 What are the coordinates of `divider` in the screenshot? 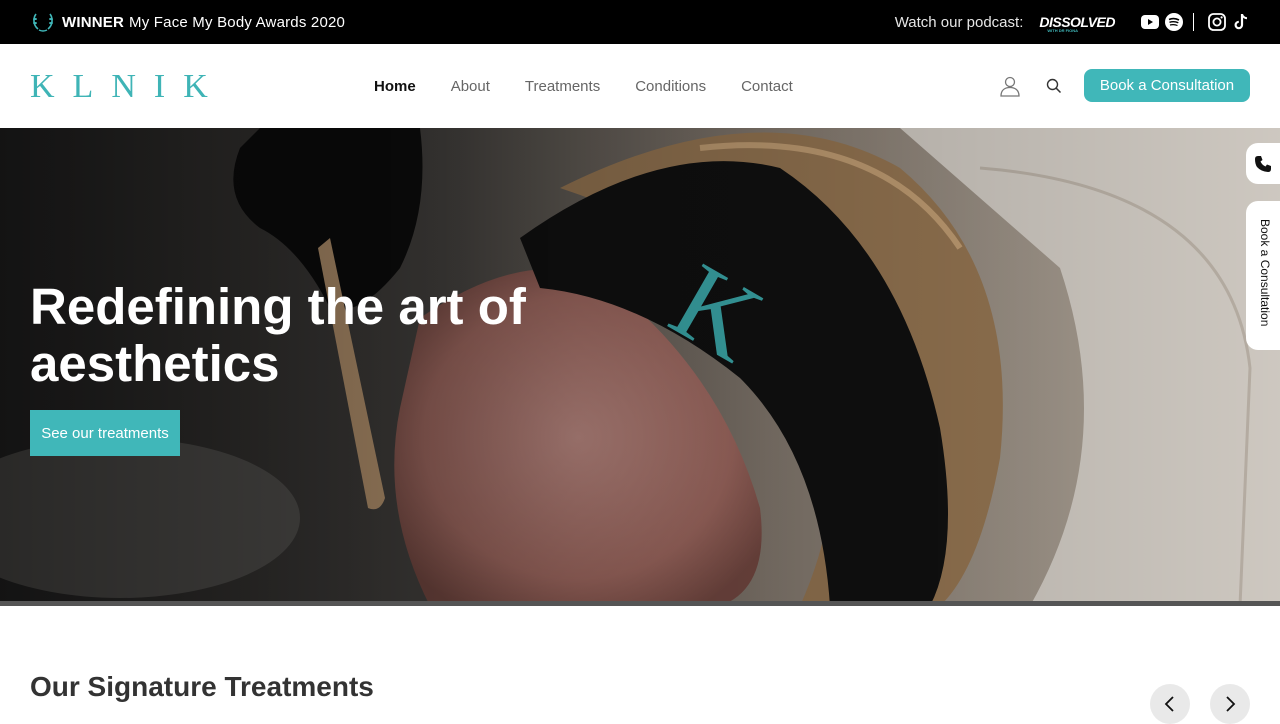 It's located at (1193, 22).